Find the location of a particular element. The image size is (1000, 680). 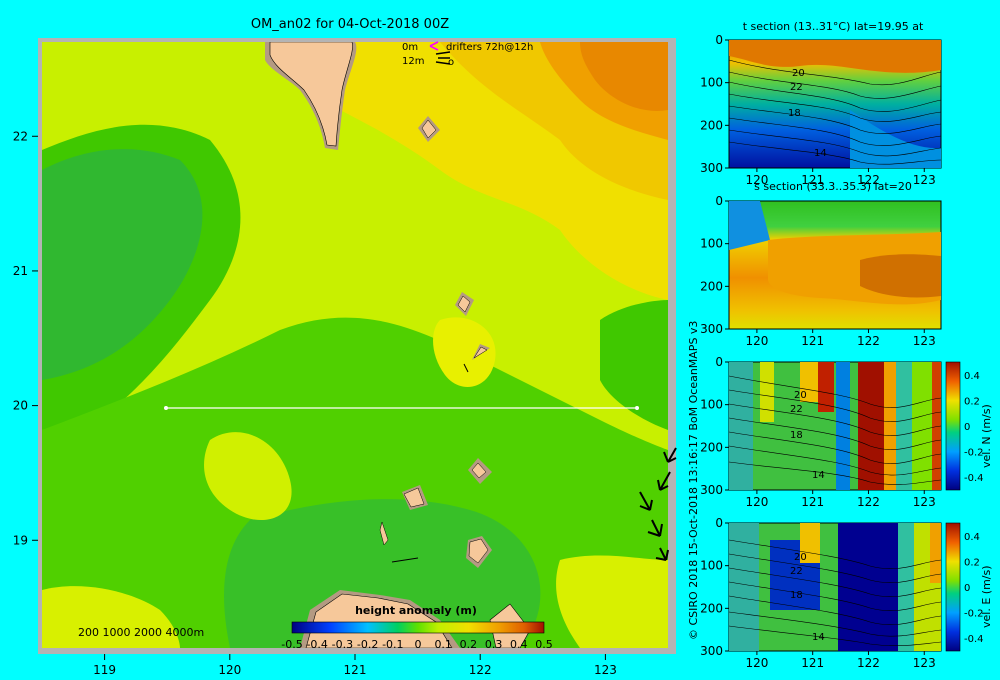

vel-e-colorbar is located at coordinates (953, 587).